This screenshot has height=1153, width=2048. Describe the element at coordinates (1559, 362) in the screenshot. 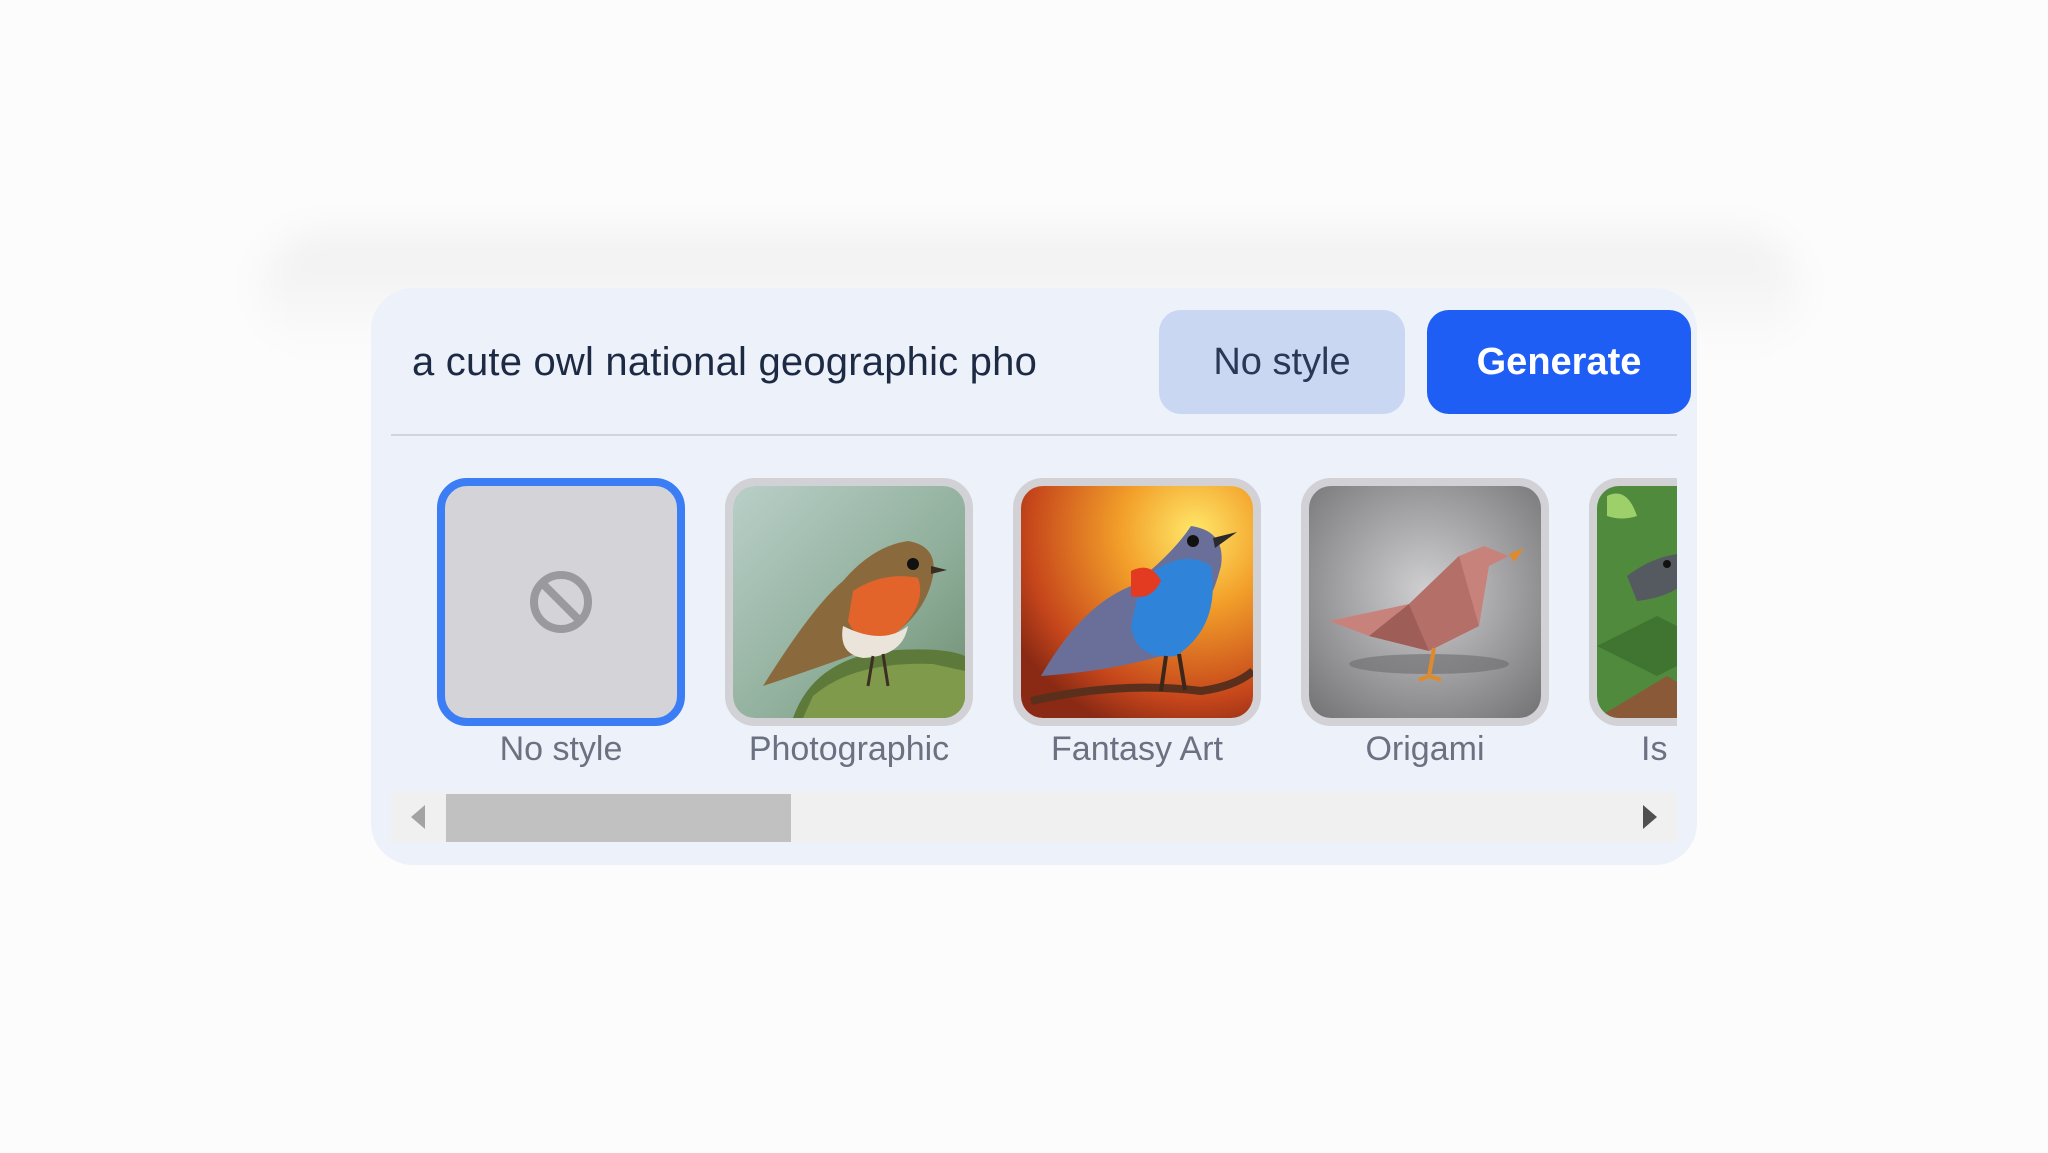

I see `generate-button: Generate` at that location.